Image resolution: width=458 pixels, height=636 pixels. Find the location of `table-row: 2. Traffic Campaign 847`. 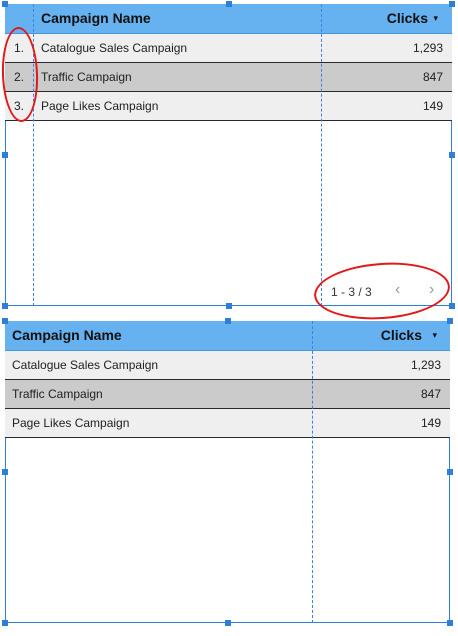

table-row: 2. Traffic Campaign 847 is located at coordinates (228, 77).